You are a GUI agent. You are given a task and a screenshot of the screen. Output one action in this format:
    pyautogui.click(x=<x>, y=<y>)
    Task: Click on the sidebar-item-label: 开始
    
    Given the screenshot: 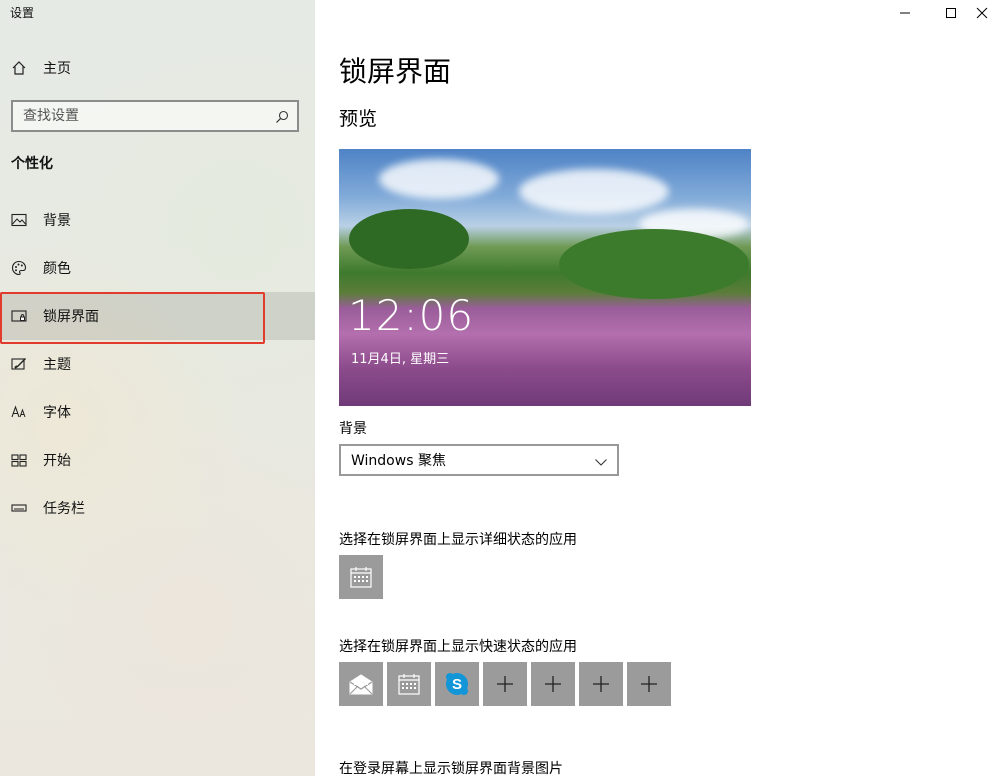 What is the action you would take?
    pyautogui.click(x=57, y=461)
    